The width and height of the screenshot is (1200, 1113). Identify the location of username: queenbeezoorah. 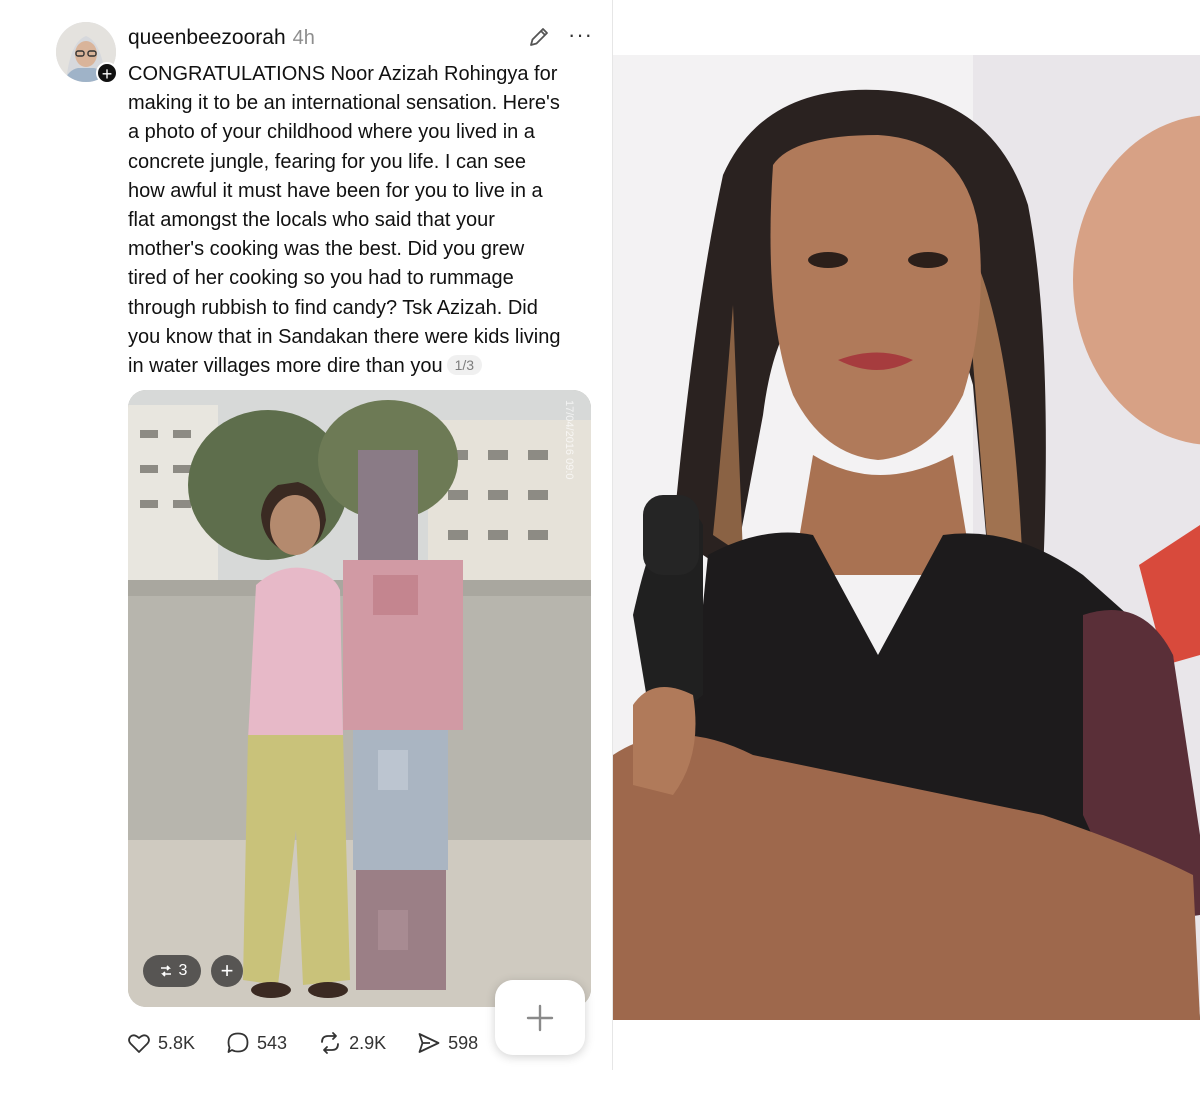
(207, 38).